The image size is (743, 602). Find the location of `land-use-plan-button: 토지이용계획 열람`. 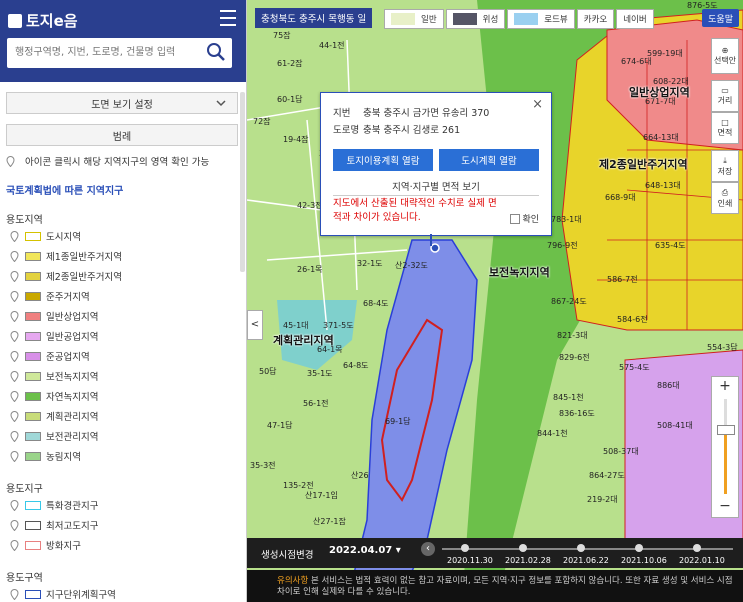

land-use-plan-button: 토지이용계획 열람 is located at coordinates (383, 160).